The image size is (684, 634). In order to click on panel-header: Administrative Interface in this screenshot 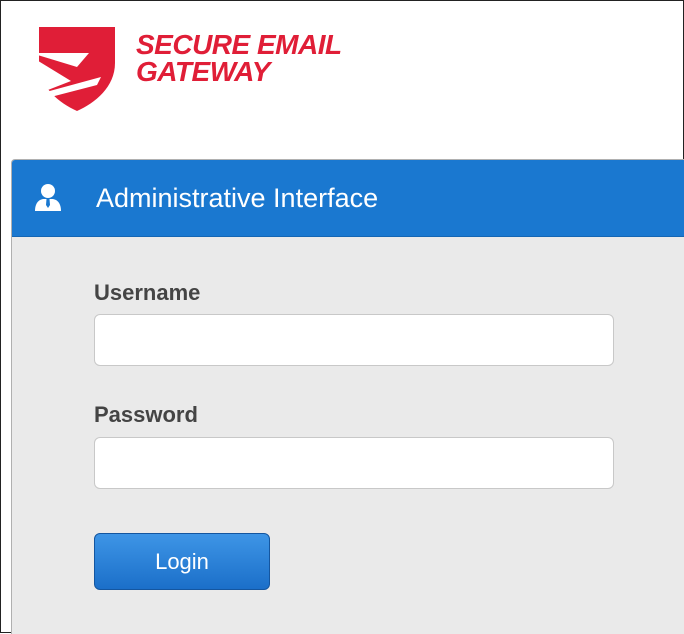, I will do `click(348, 198)`.